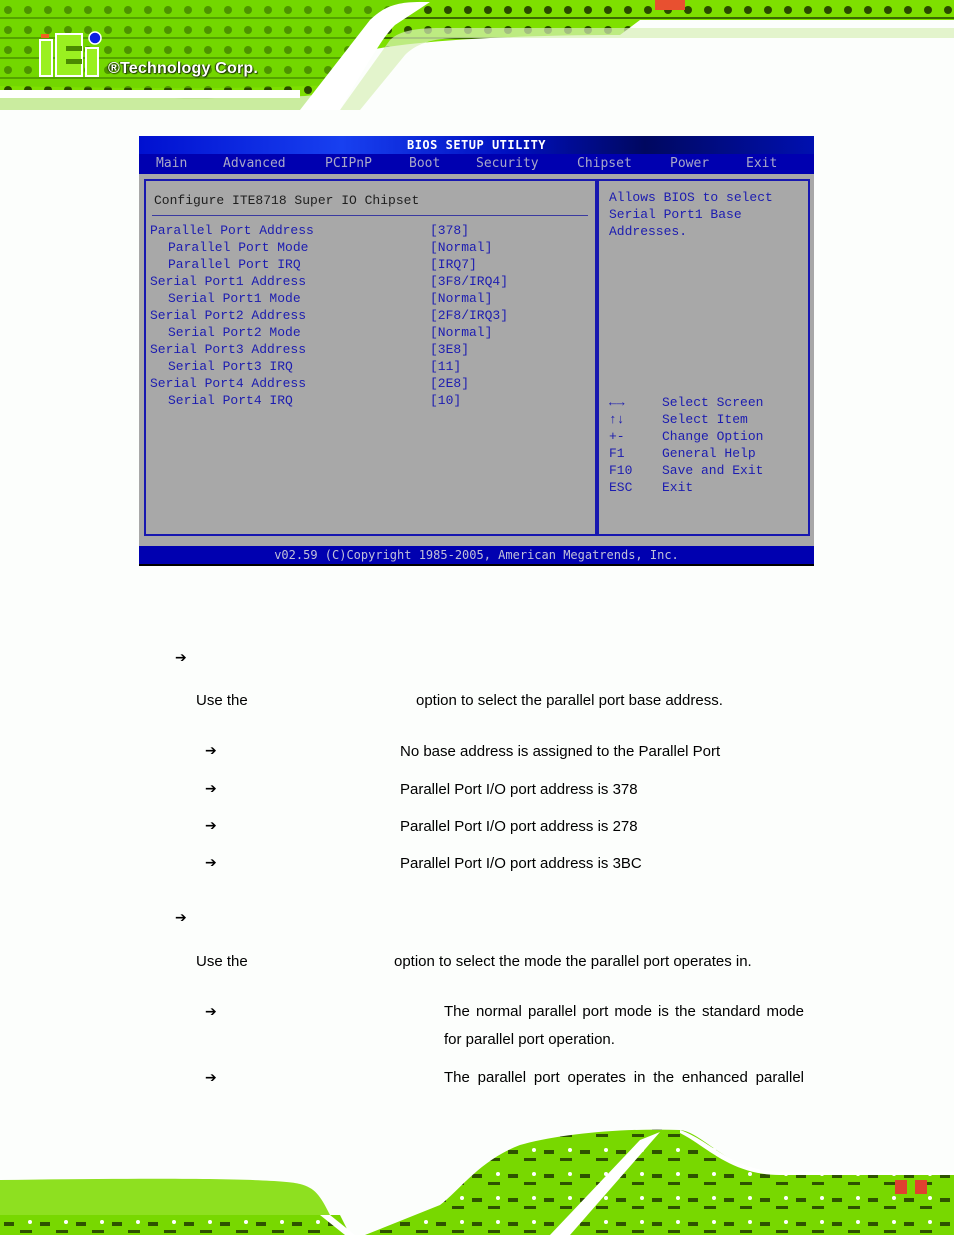 Image resolution: width=954 pixels, height=1235 pixels. I want to click on arrow-up-down-icon: ↑↓, so click(617, 419).